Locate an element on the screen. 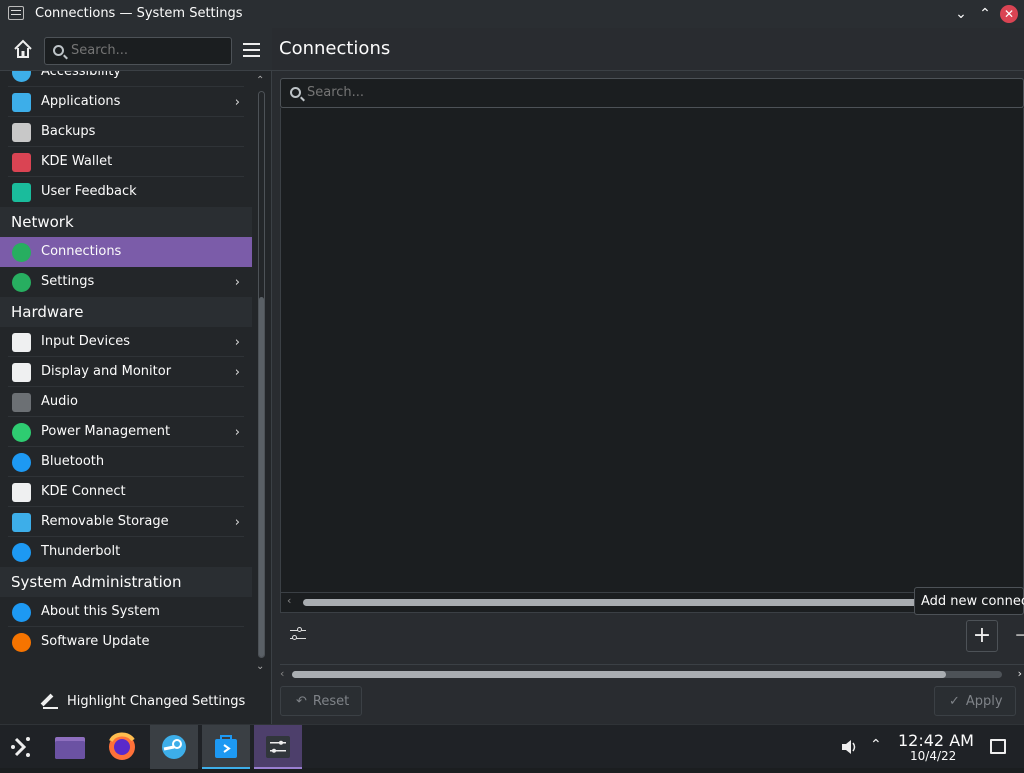 This screenshot has height=773, width=1024. reset-label: Reset is located at coordinates (331, 701).